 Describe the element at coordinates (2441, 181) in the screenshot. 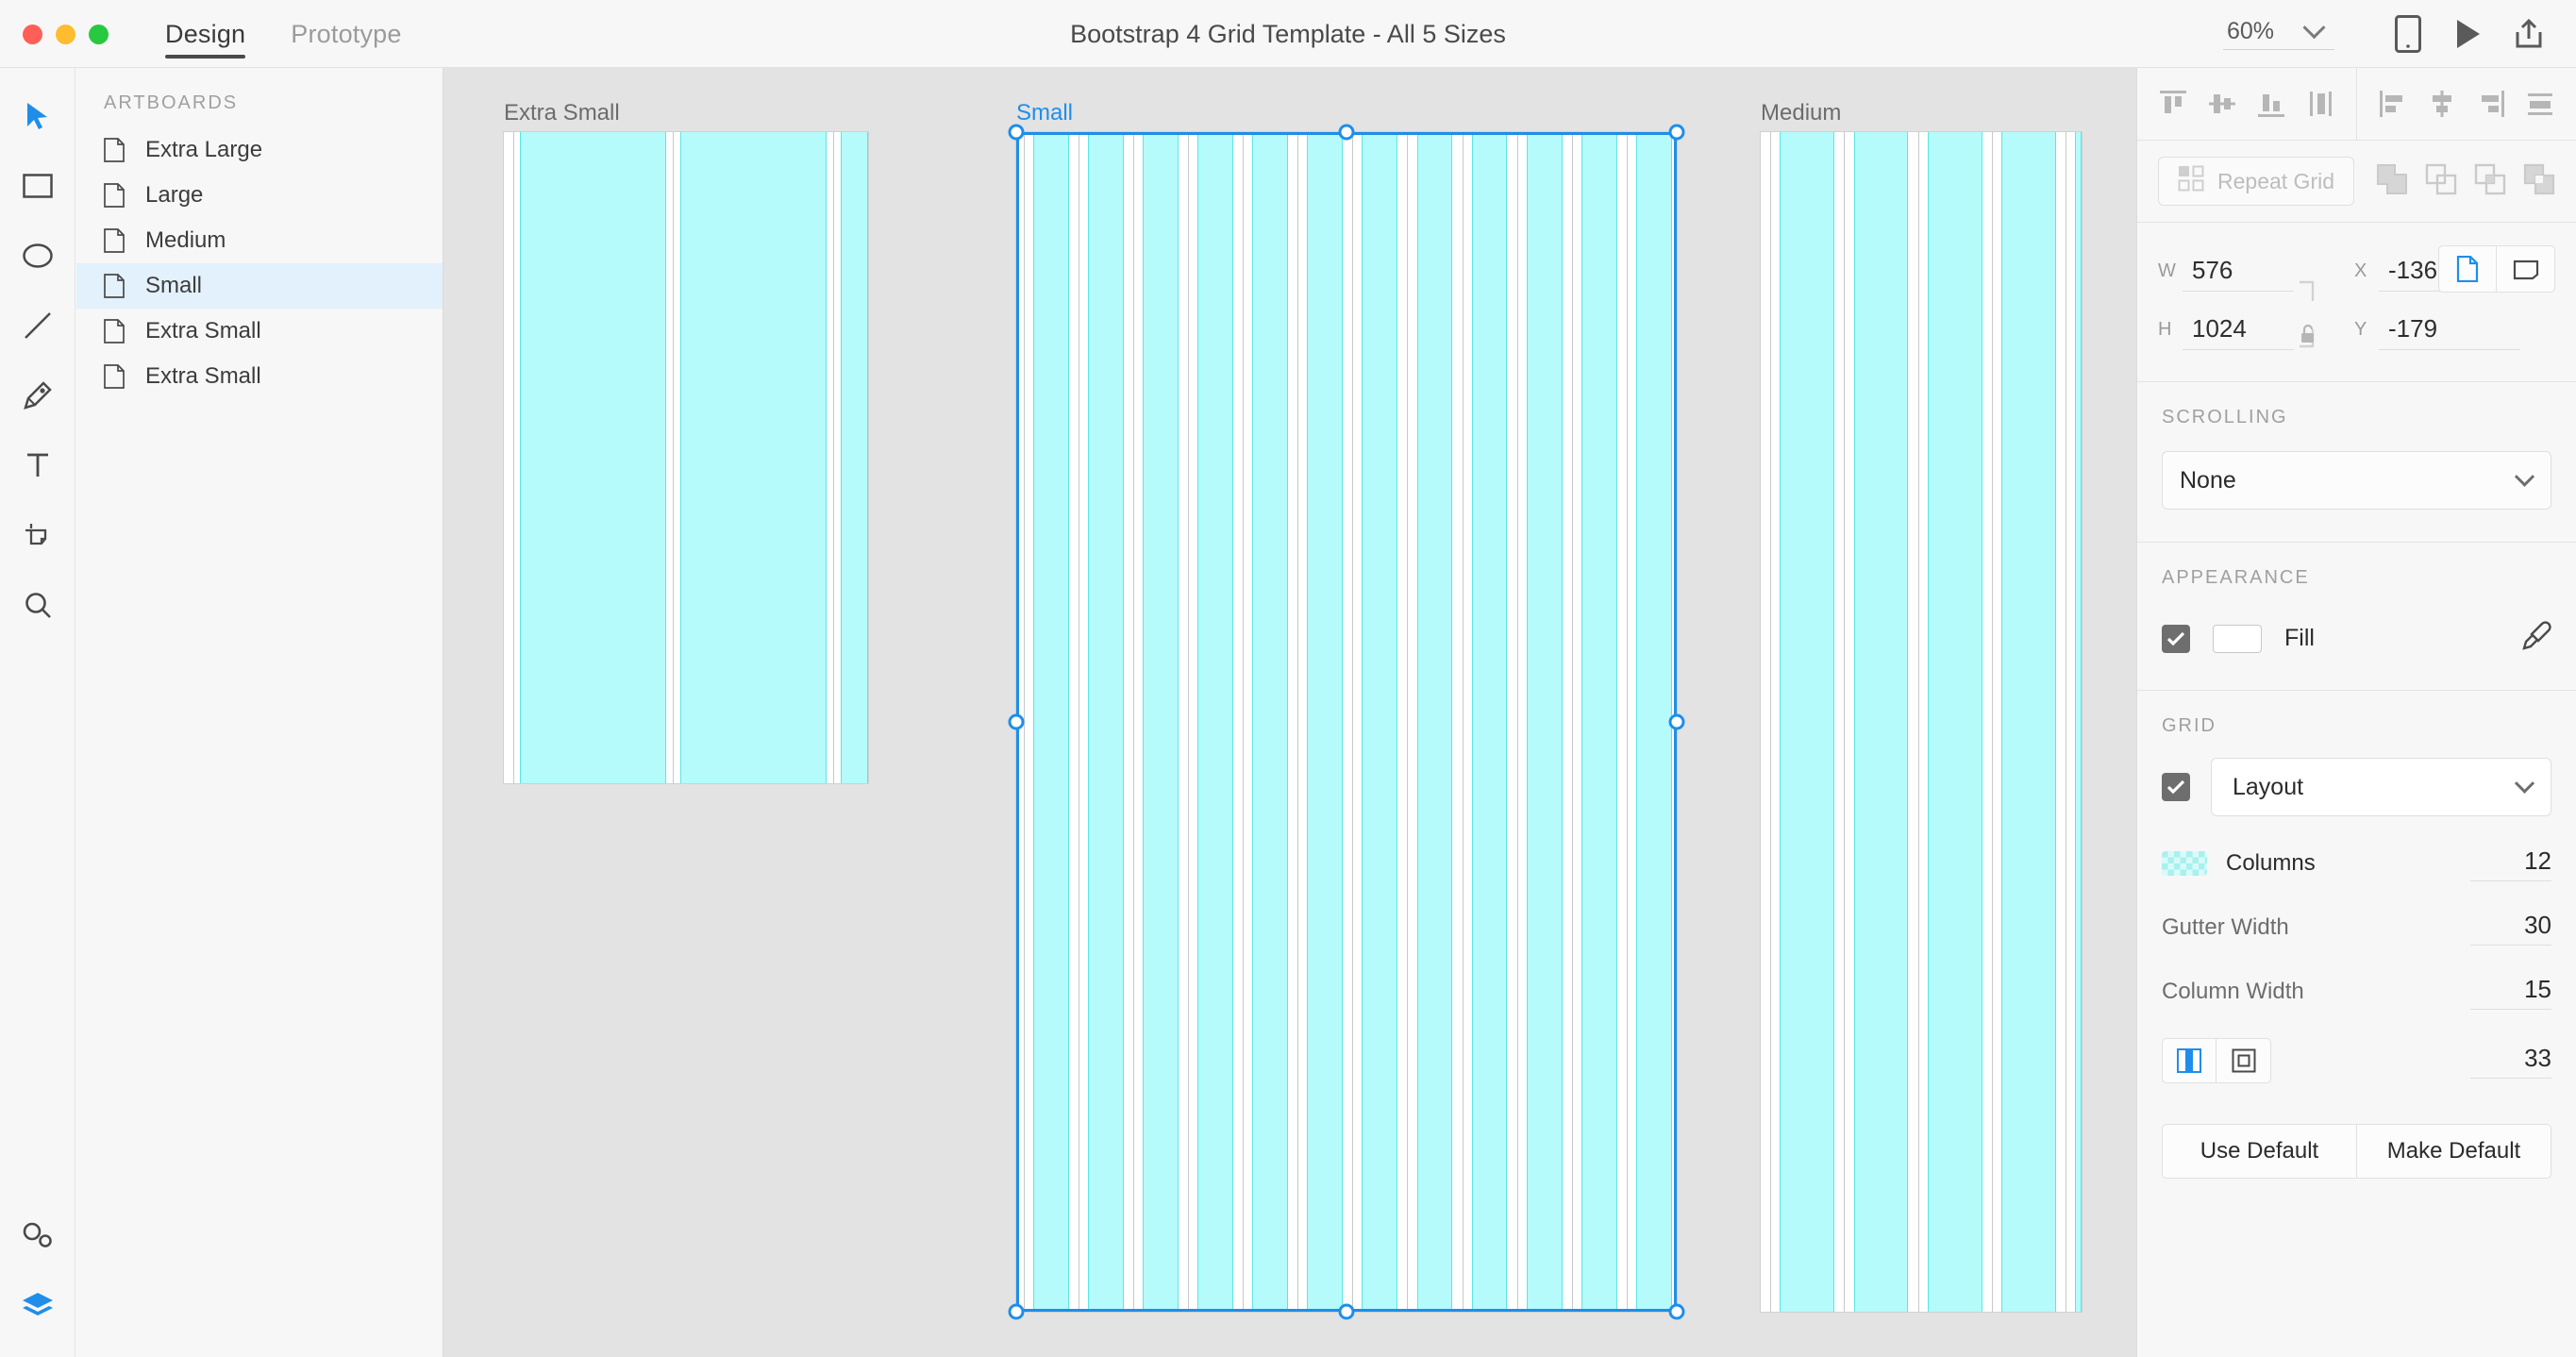

I see `boolean-subtract-icon` at that location.